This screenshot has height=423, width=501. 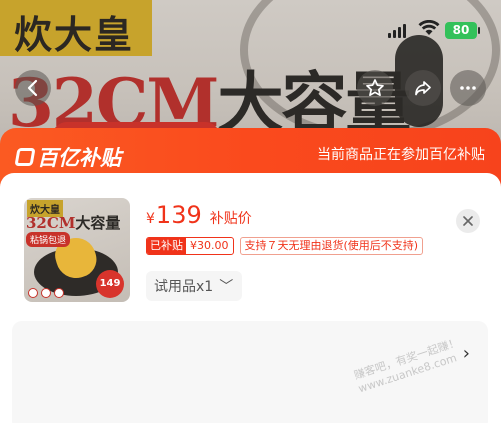 I want to click on price-value: 139, so click(x=178, y=215).